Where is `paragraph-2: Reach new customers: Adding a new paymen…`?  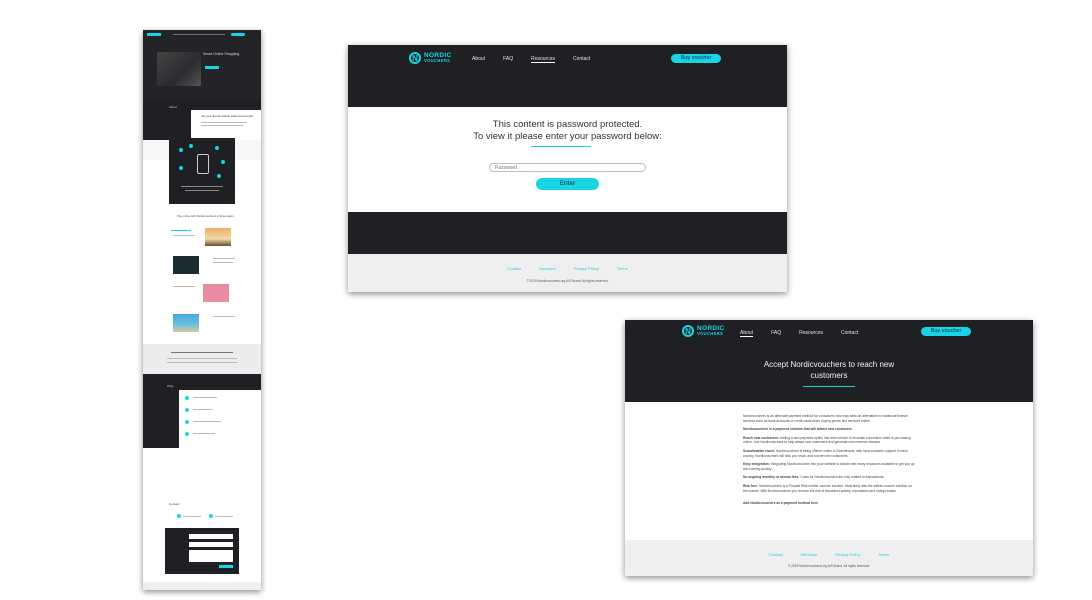
paragraph-2: Reach new customers: Adding a new paymen… is located at coordinates (827, 440).